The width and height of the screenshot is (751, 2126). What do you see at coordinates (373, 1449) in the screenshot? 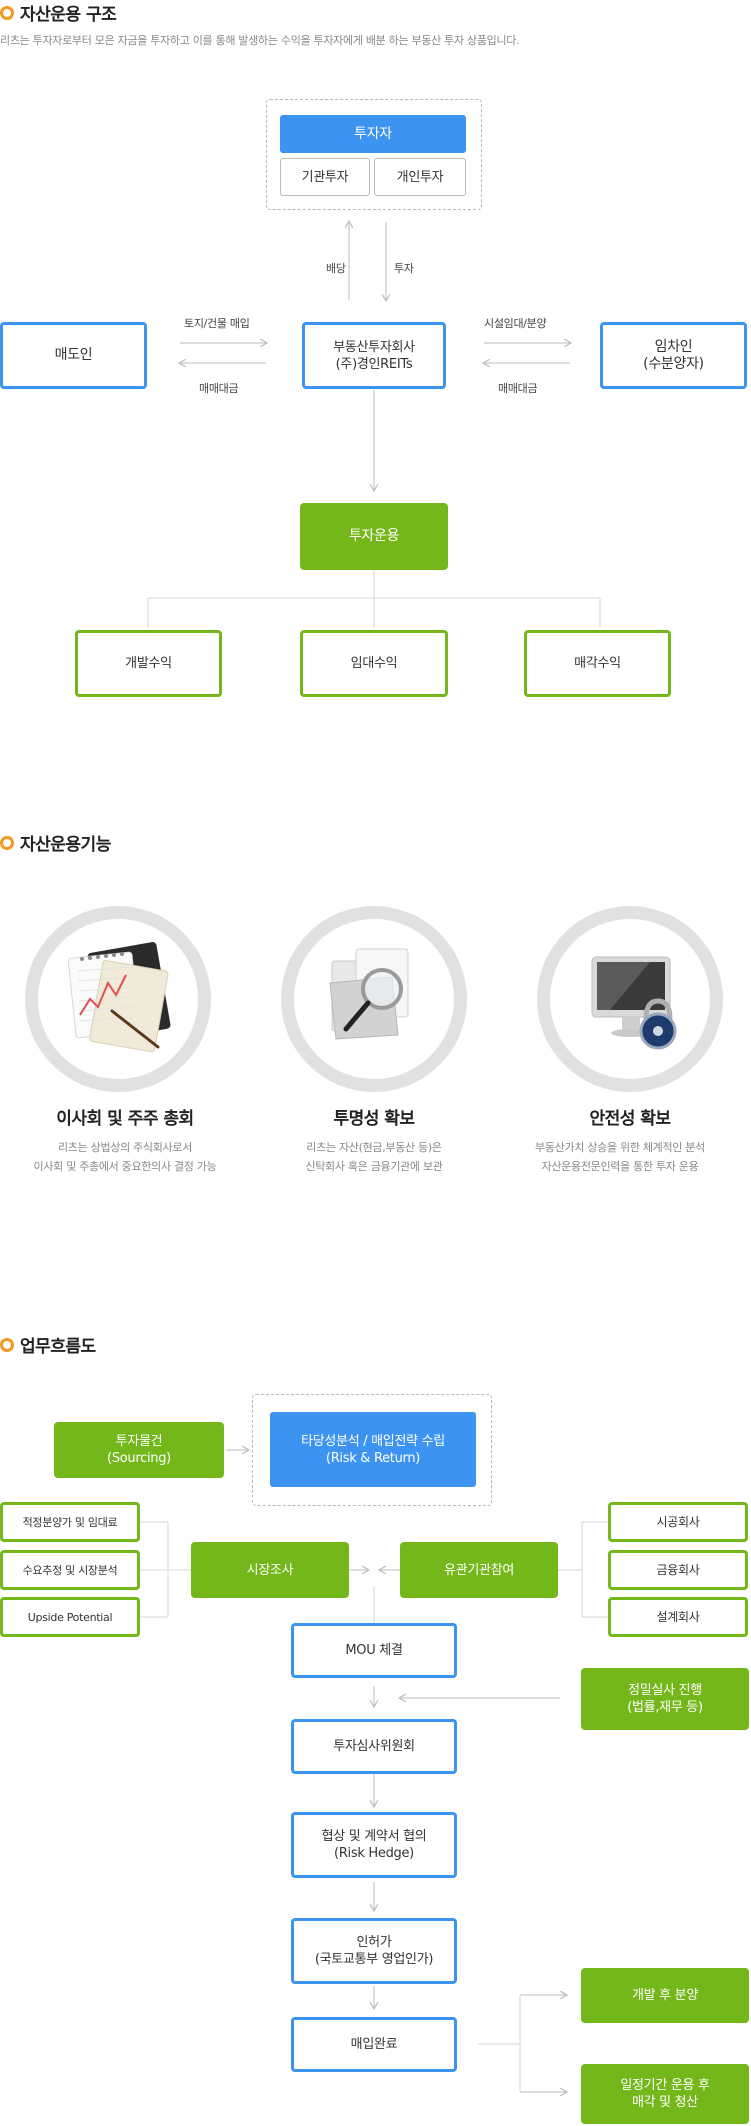
I see `feasibility-box: 타당성분석 / 매입전략 수립 (Risk & Return)` at bounding box center [373, 1449].